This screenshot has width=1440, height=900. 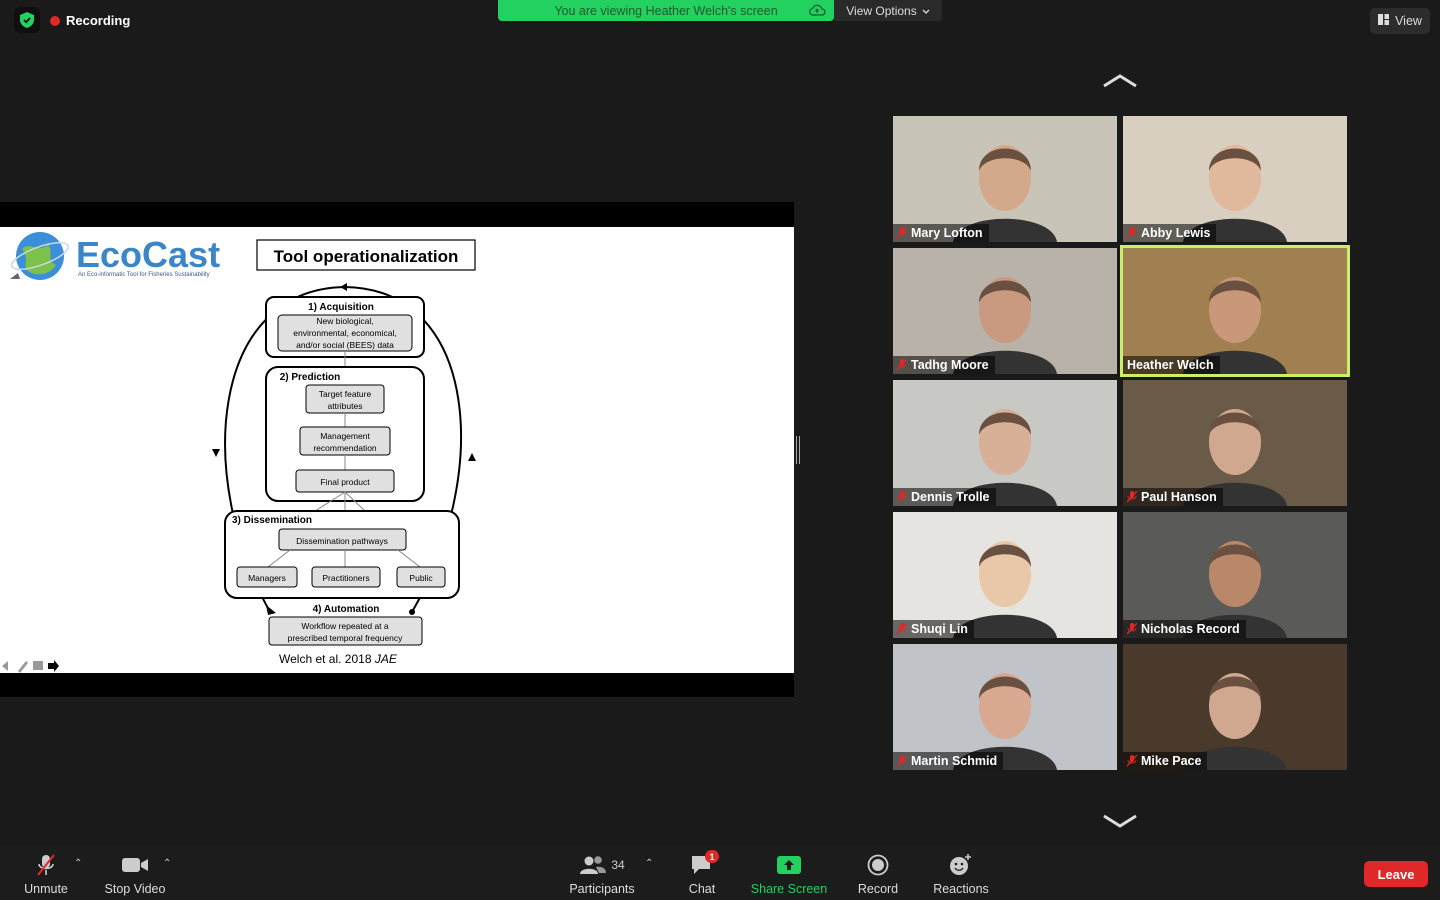 I want to click on view-label: View, so click(x=1408, y=21).